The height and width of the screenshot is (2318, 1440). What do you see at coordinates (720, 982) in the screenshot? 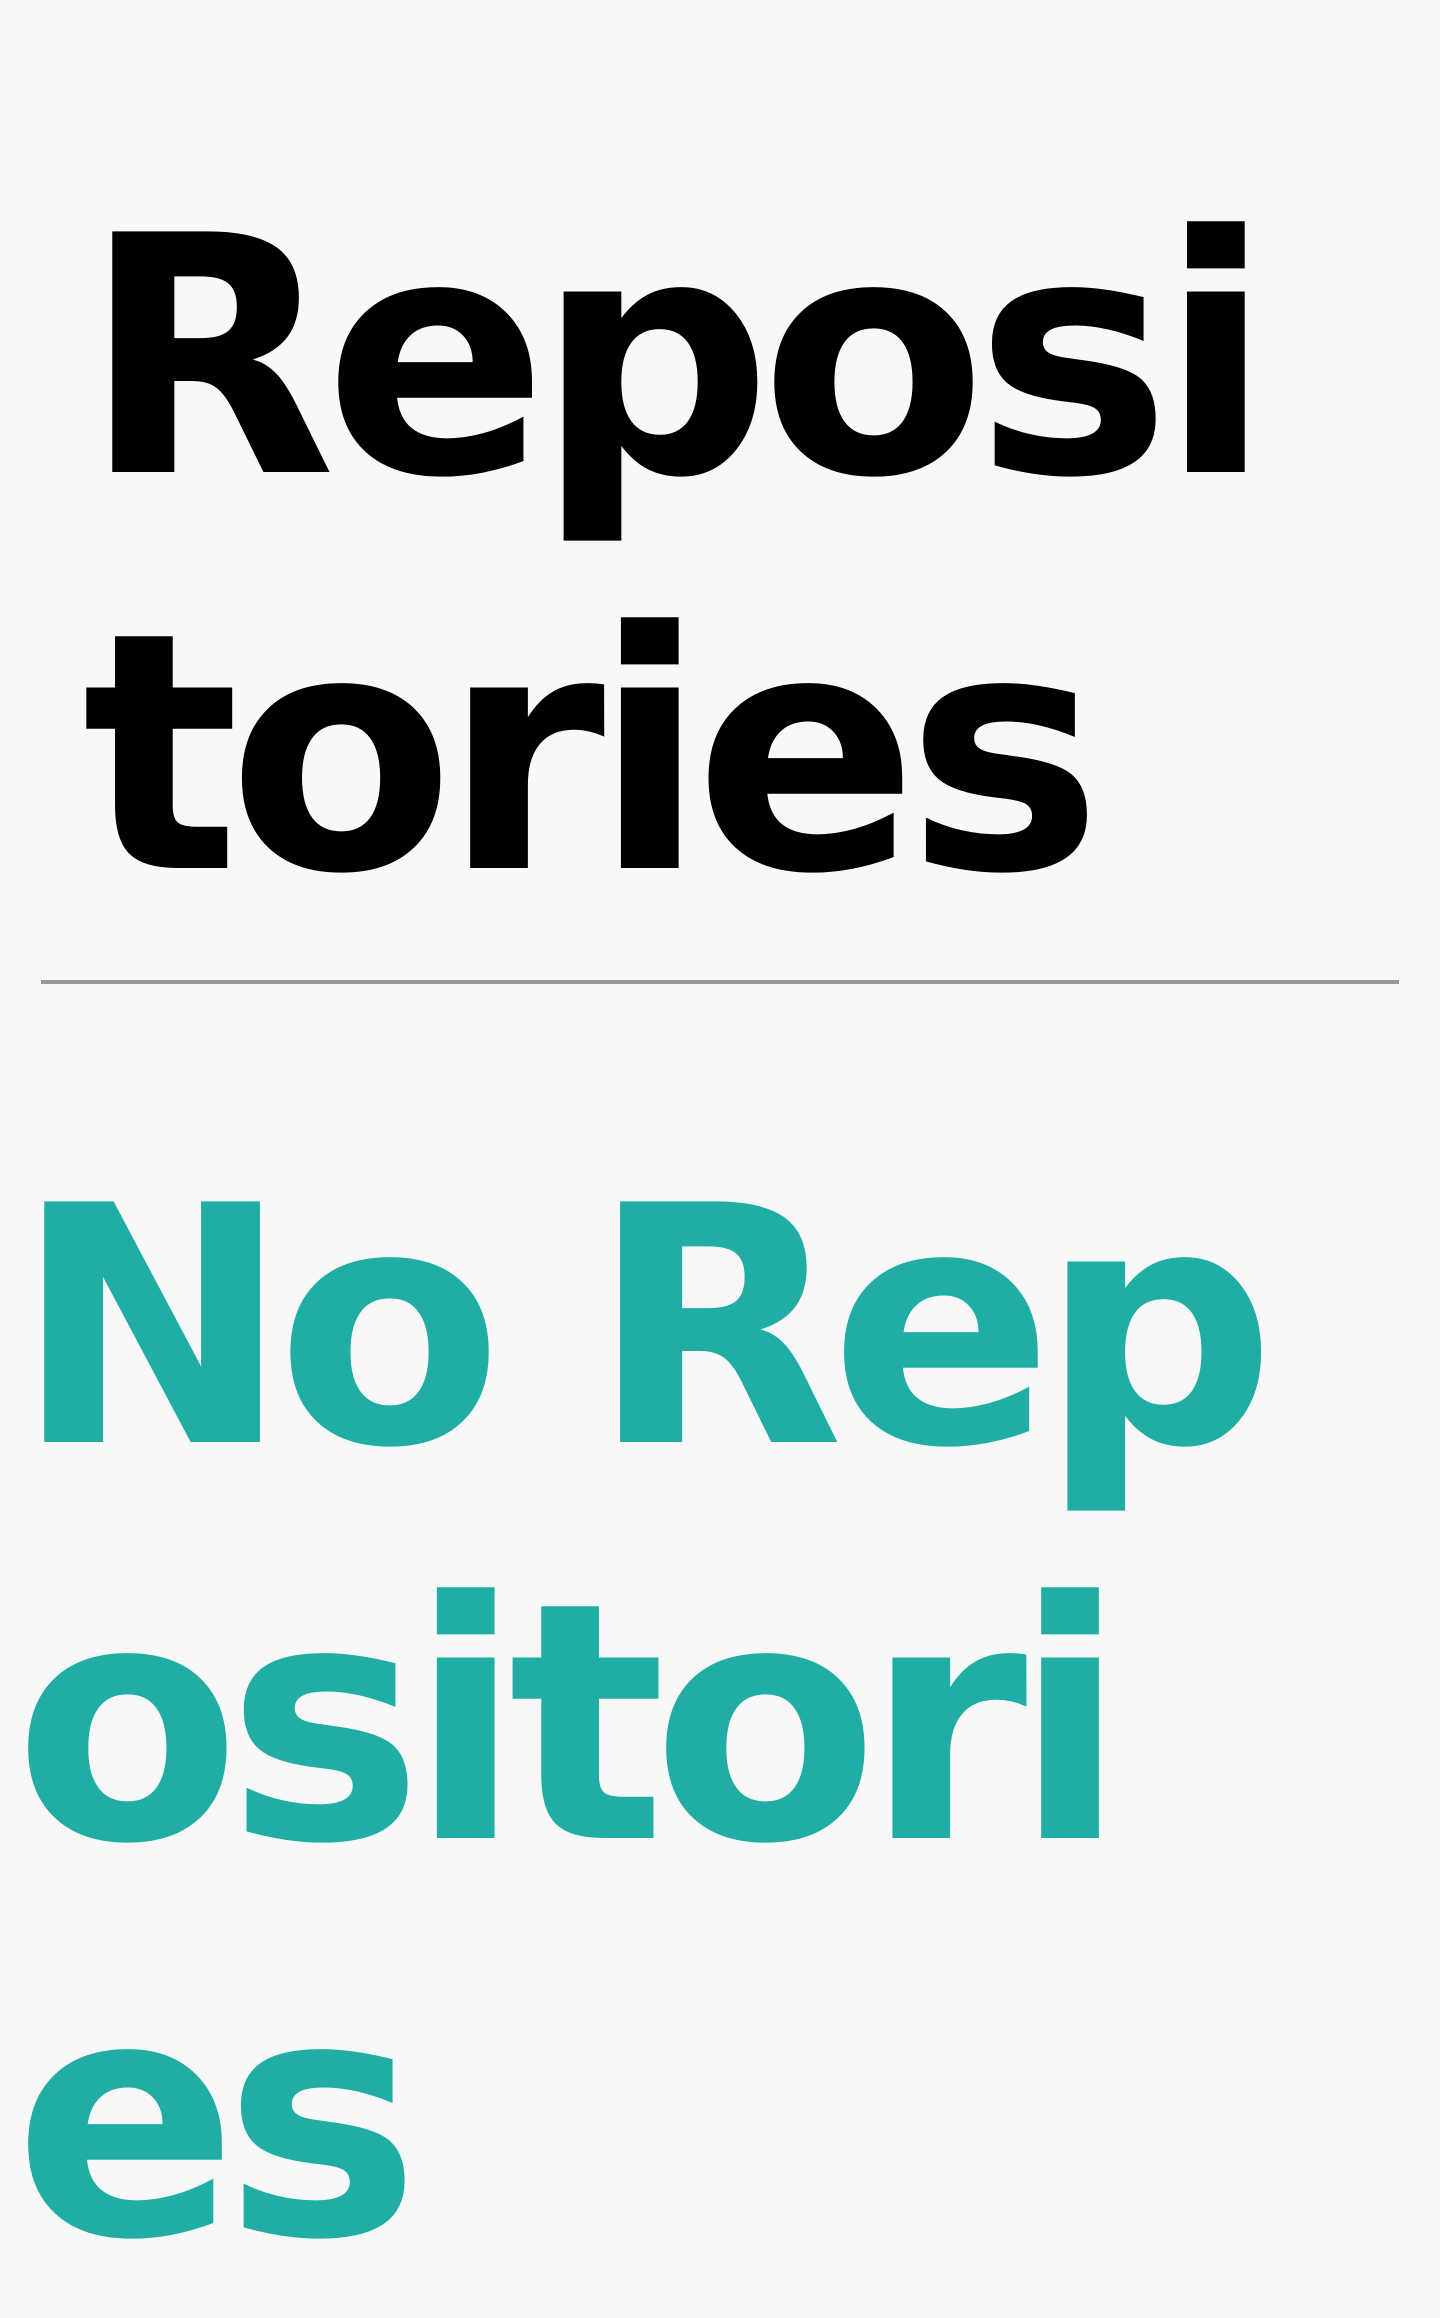
I see `divider` at bounding box center [720, 982].